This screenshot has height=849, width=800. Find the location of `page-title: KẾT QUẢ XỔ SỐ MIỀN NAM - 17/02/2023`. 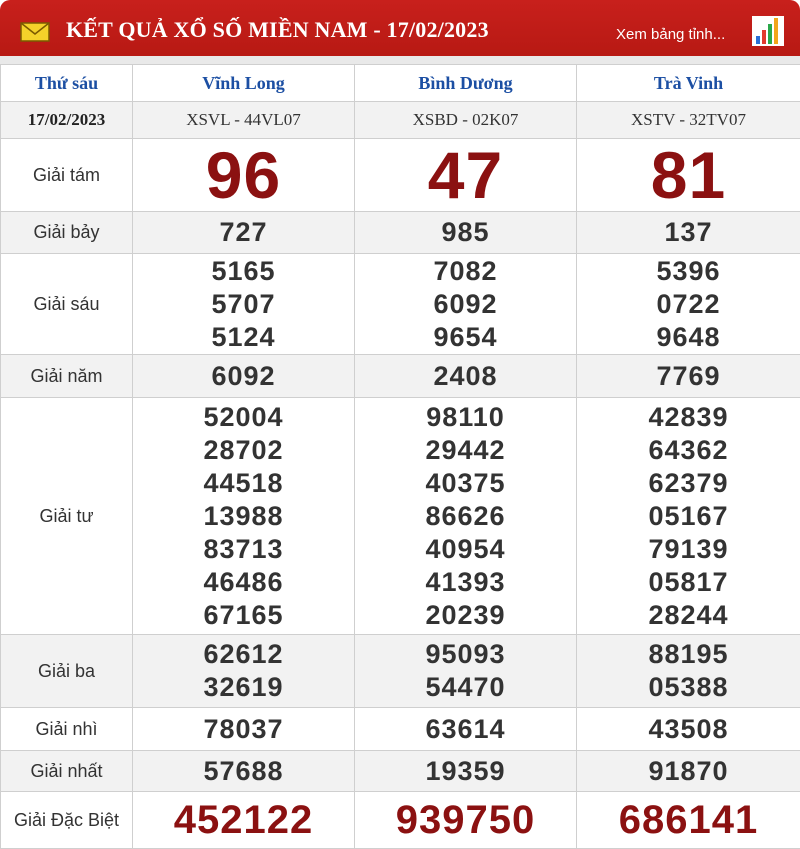

page-title: KẾT QUẢ XỔ SỐ MIỀN NAM - 17/02/2023 is located at coordinates (277, 30).